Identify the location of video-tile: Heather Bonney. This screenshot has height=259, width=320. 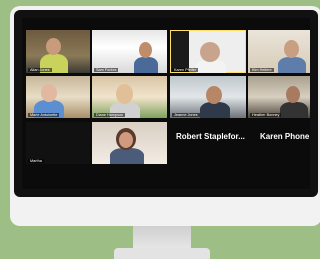
(279, 97).